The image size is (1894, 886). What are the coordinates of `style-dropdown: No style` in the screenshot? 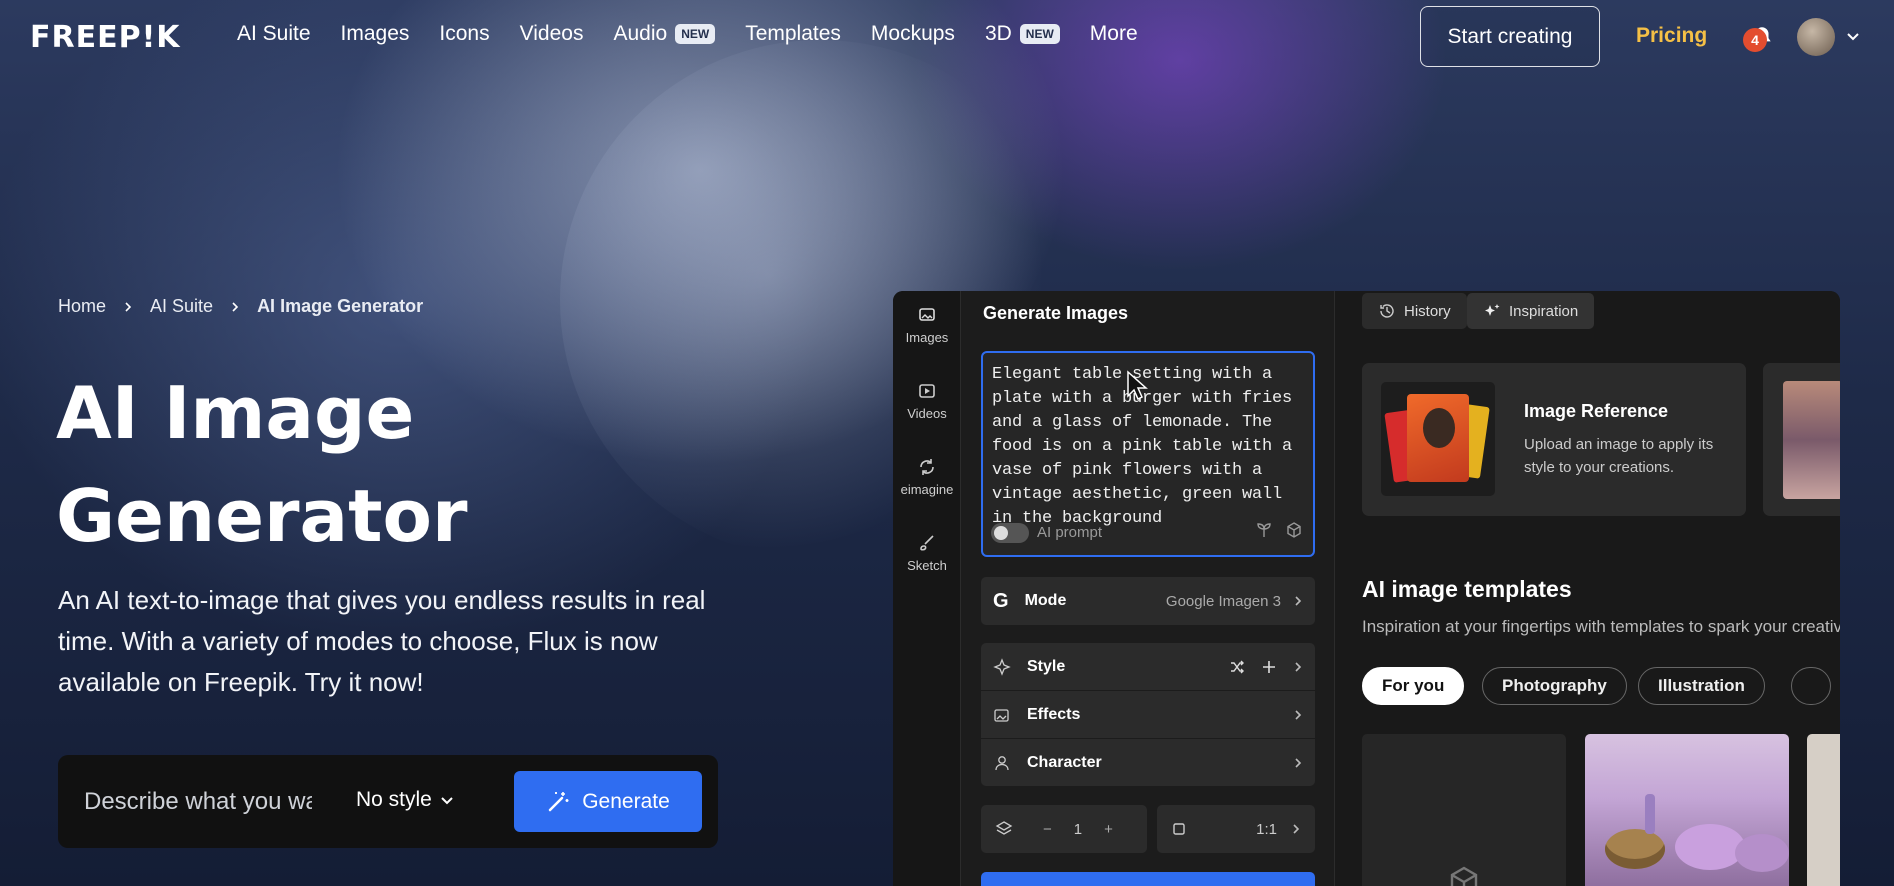 It's located at (405, 800).